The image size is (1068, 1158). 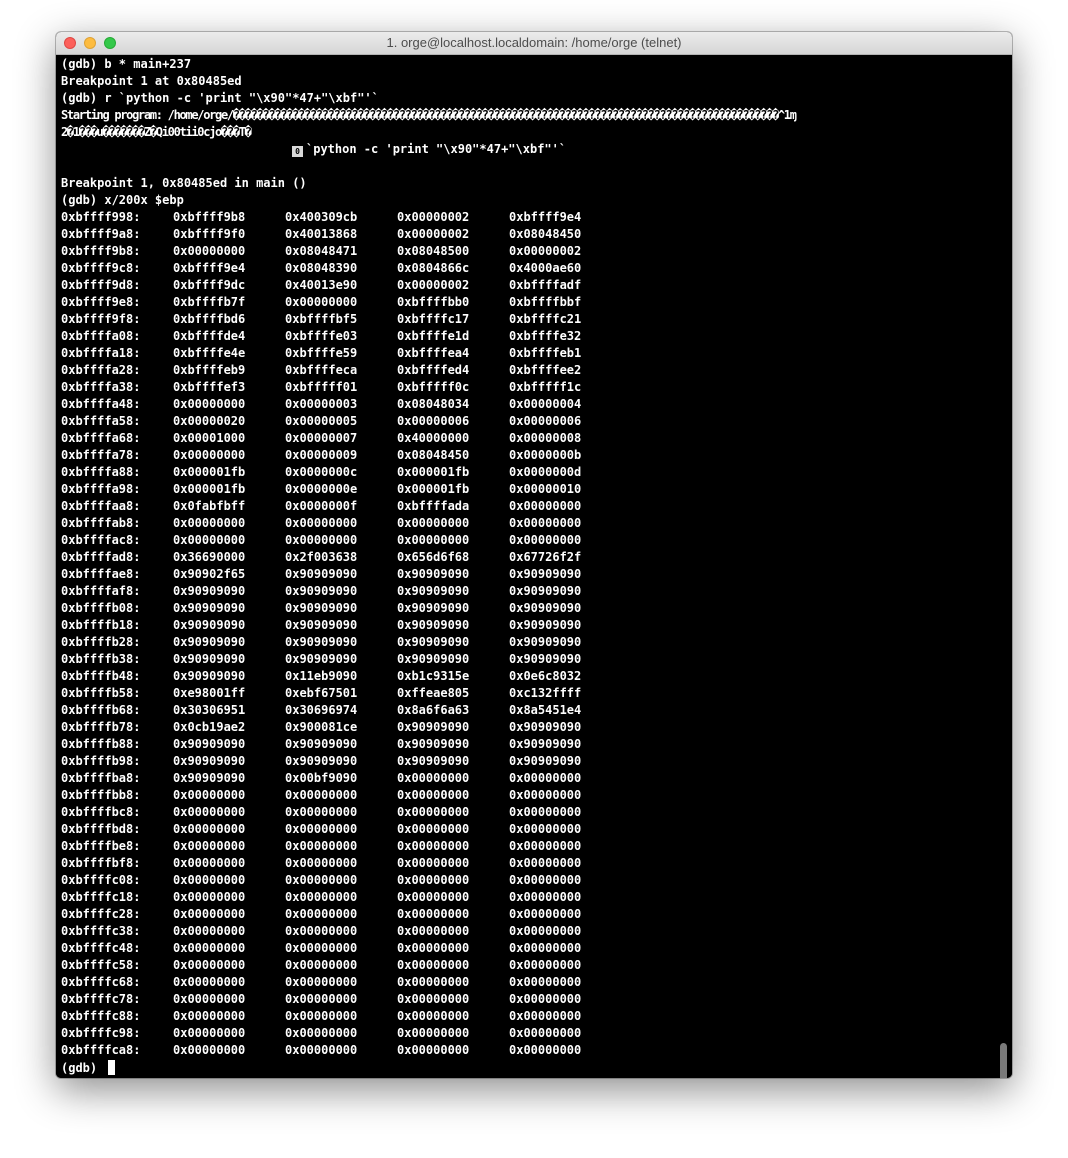 I want to click on memory-address: 0xbffffae8:, so click(x=101, y=574).